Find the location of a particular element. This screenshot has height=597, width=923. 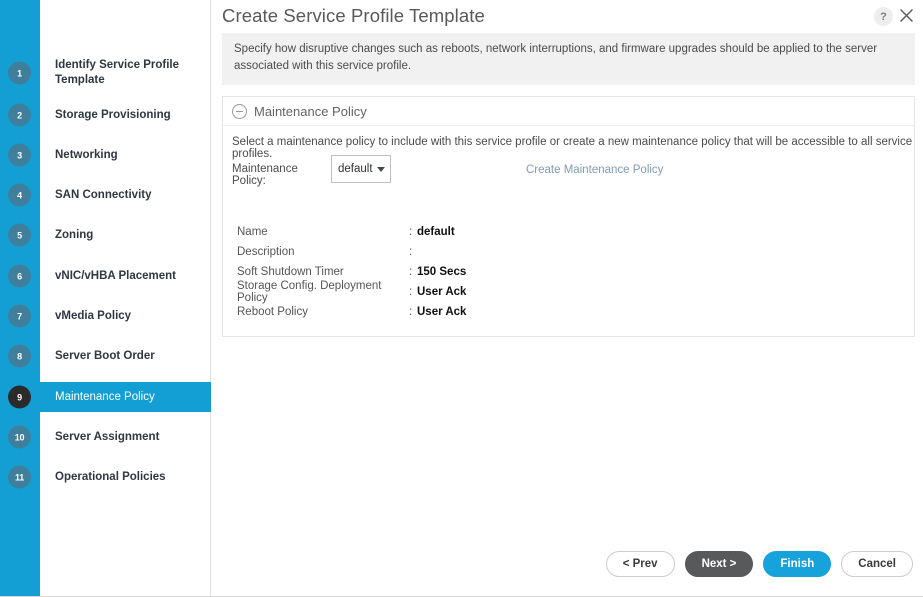

sidebar-item-label: SAN Connectivity is located at coordinates (103, 194).